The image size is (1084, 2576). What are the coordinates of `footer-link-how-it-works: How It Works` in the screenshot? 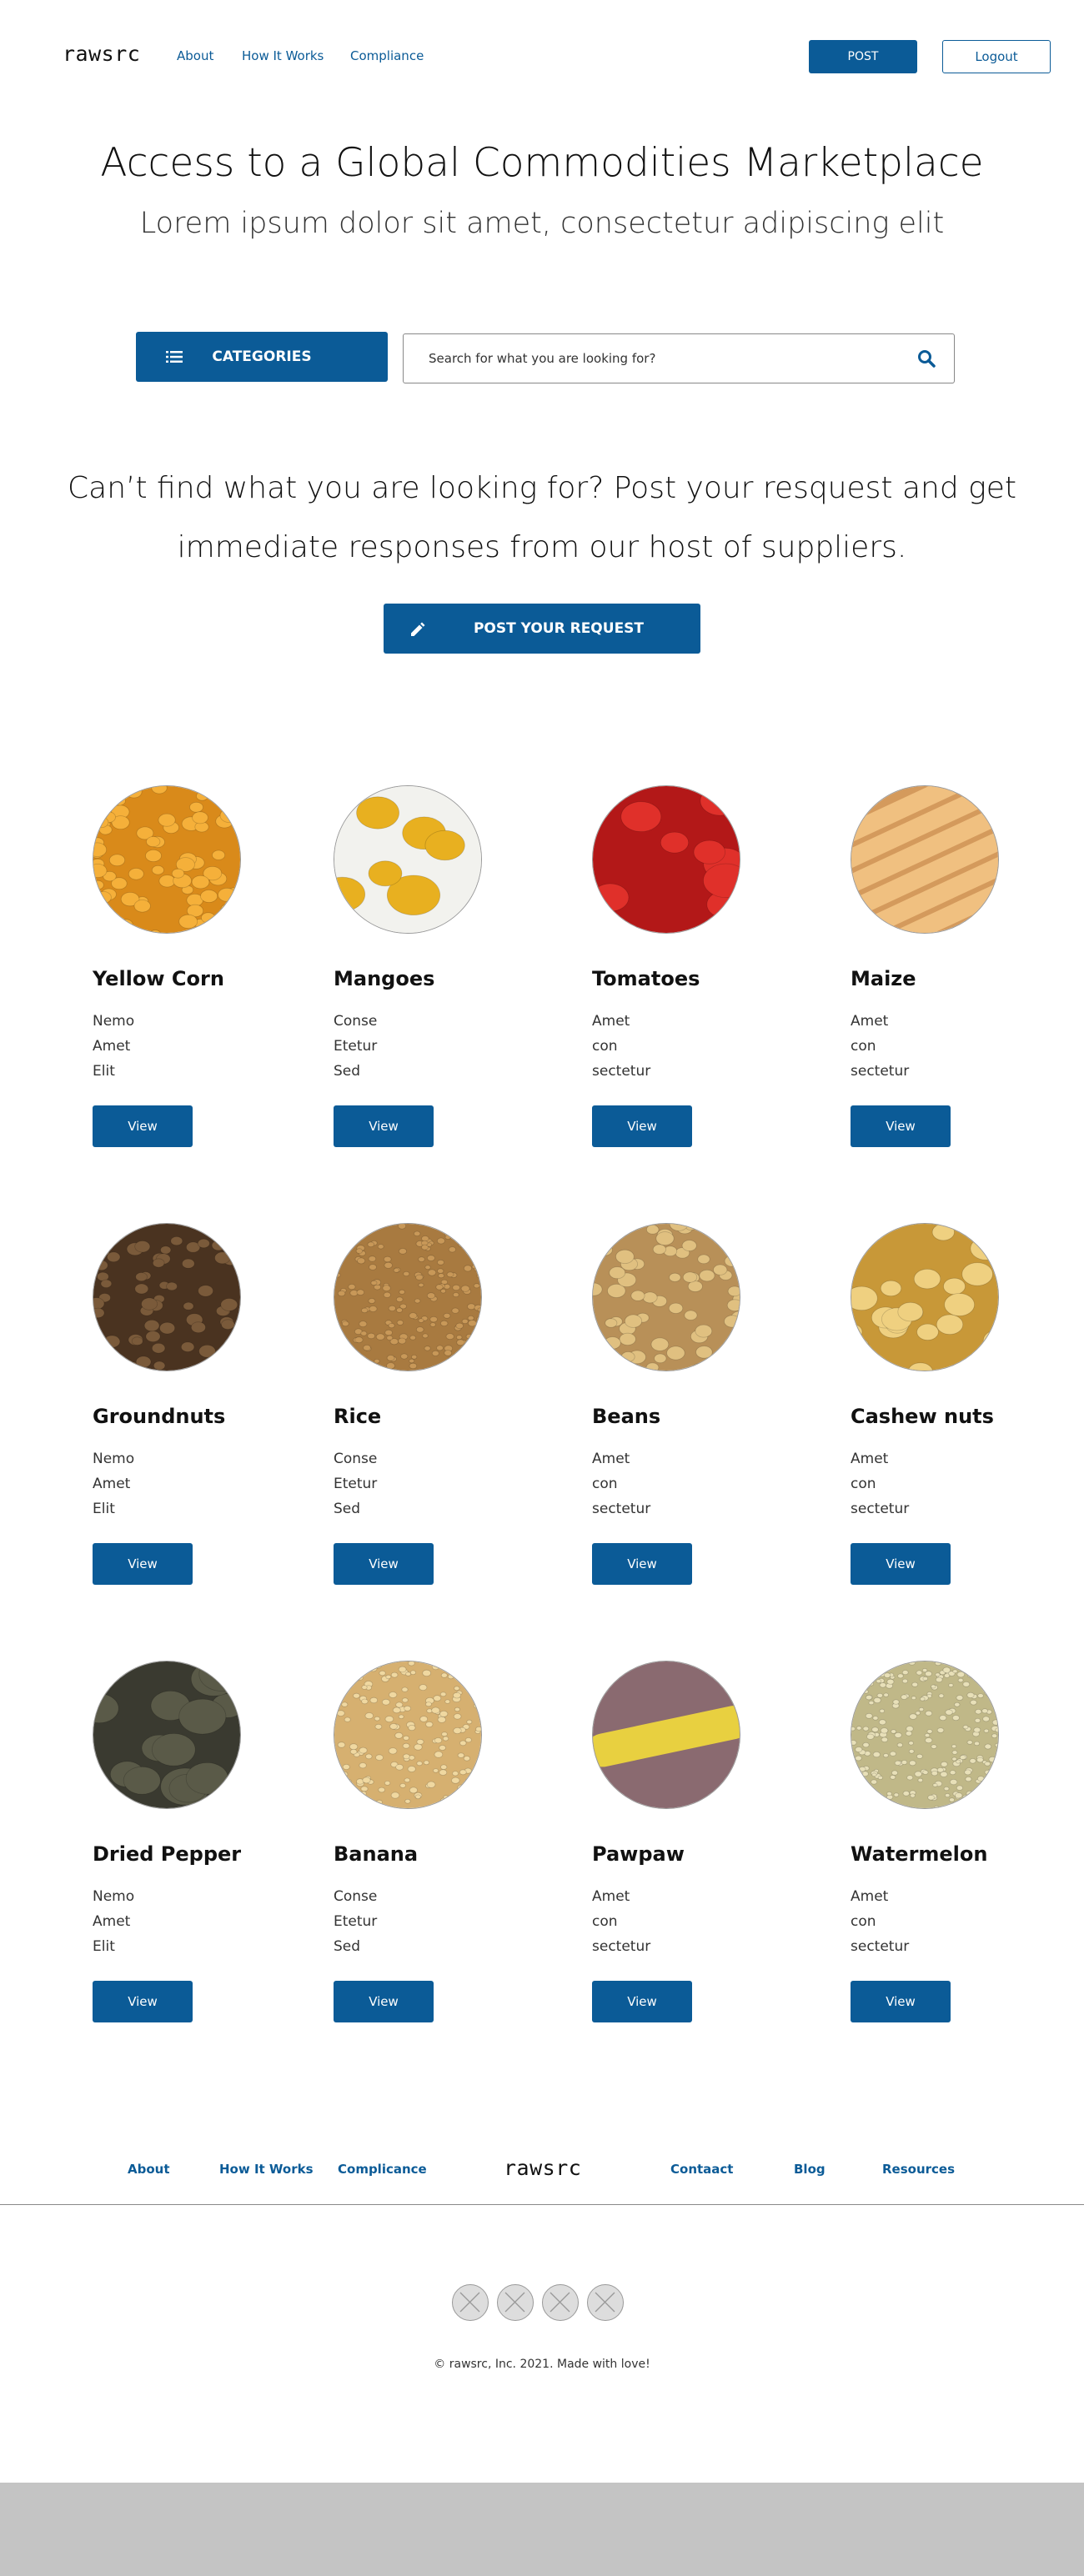 It's located at (266, 2169).